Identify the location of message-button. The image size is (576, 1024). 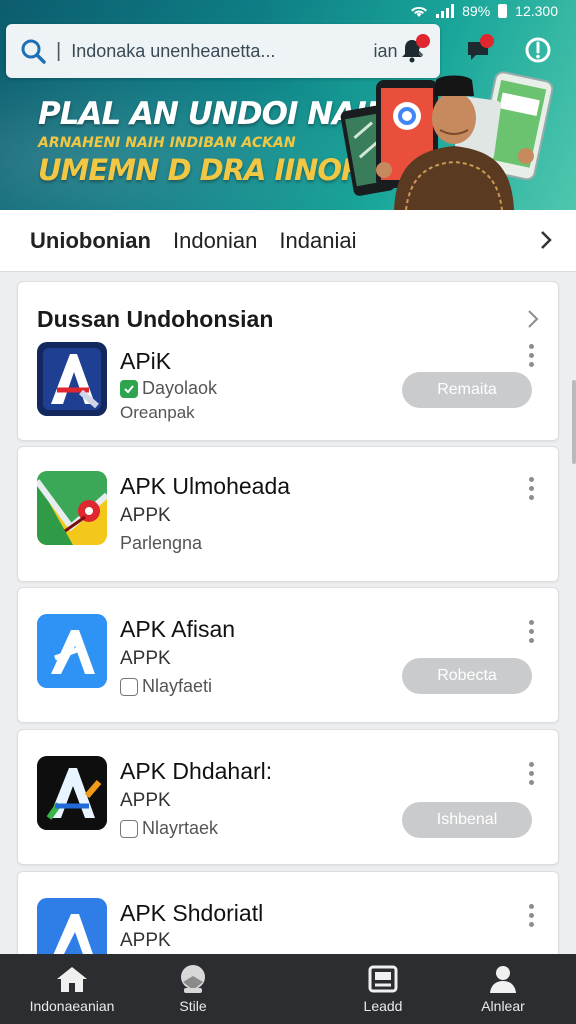
(478, 50).